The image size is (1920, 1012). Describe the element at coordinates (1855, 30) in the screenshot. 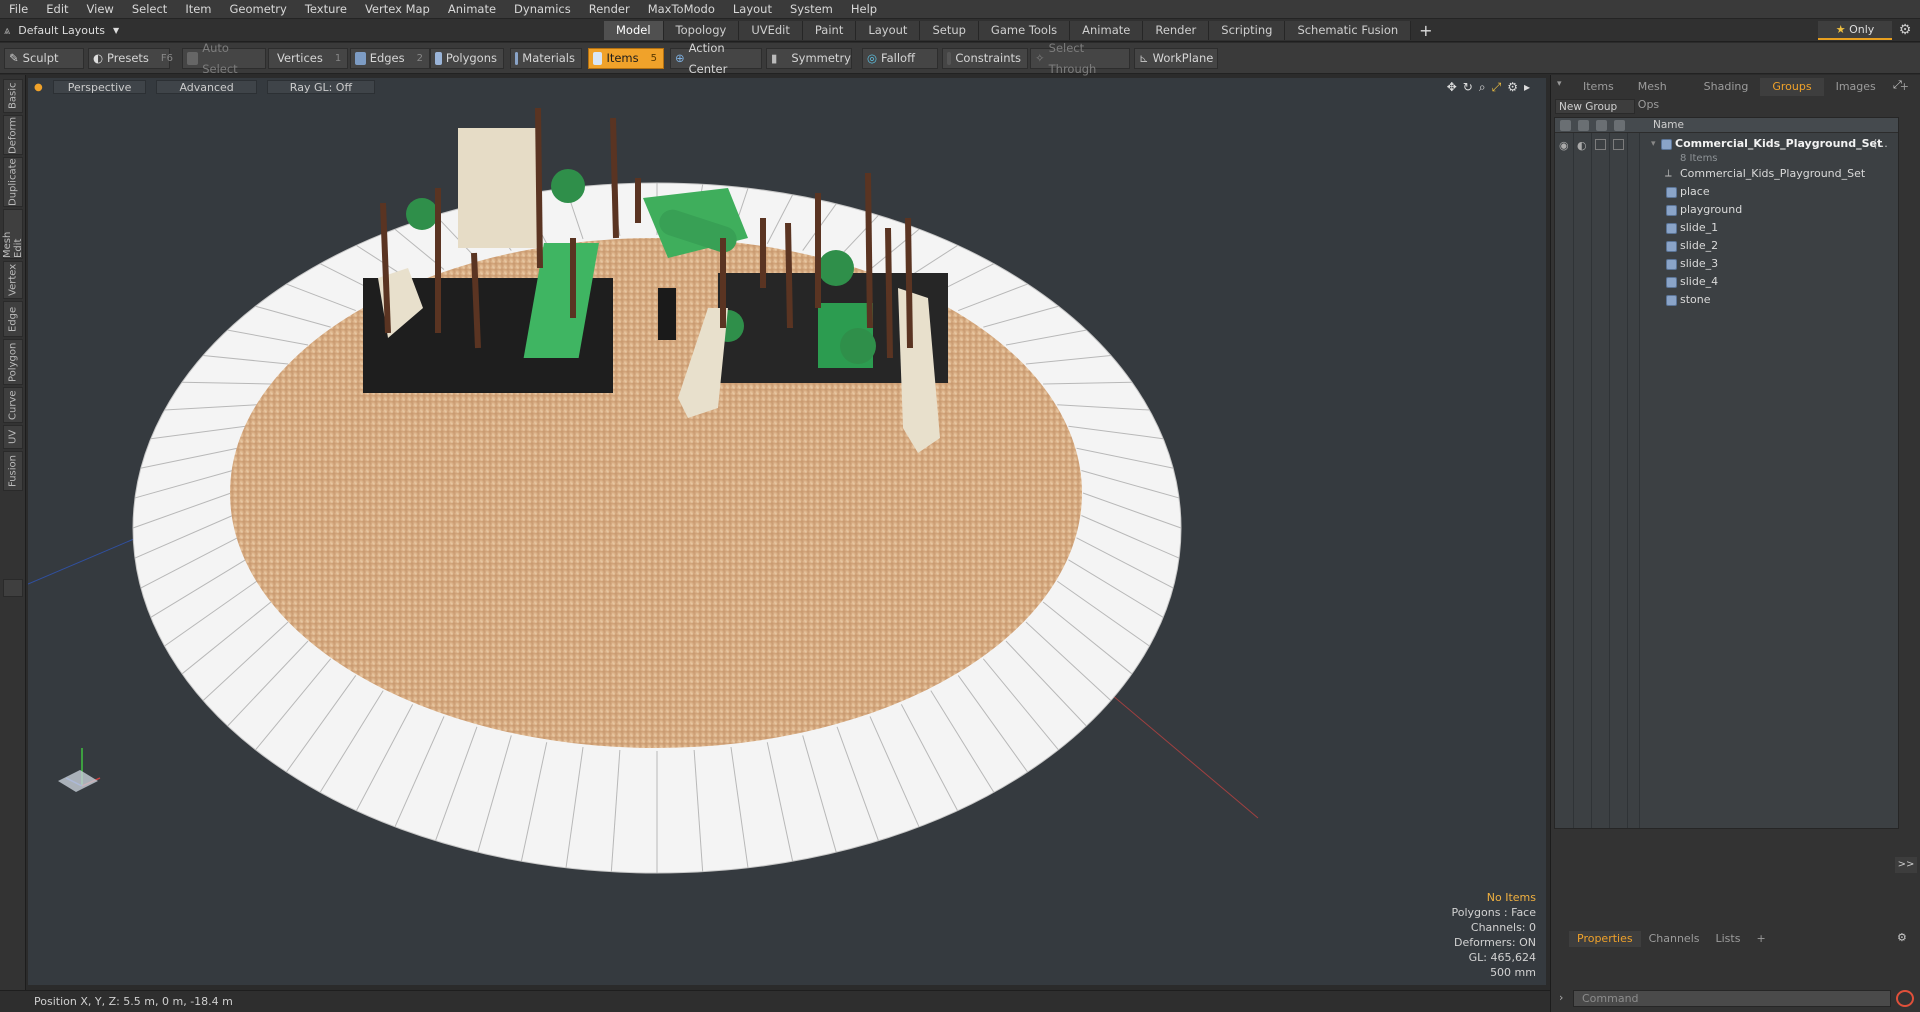

I see `only-button: ★ Only` at that location.